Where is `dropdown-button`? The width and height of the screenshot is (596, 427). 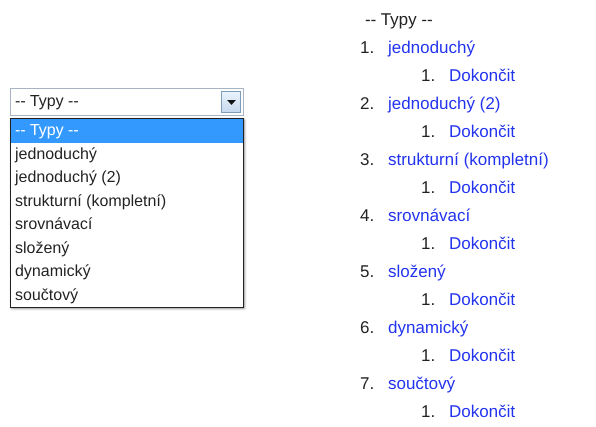 dropdown-button is located at coordinates (231, 102).